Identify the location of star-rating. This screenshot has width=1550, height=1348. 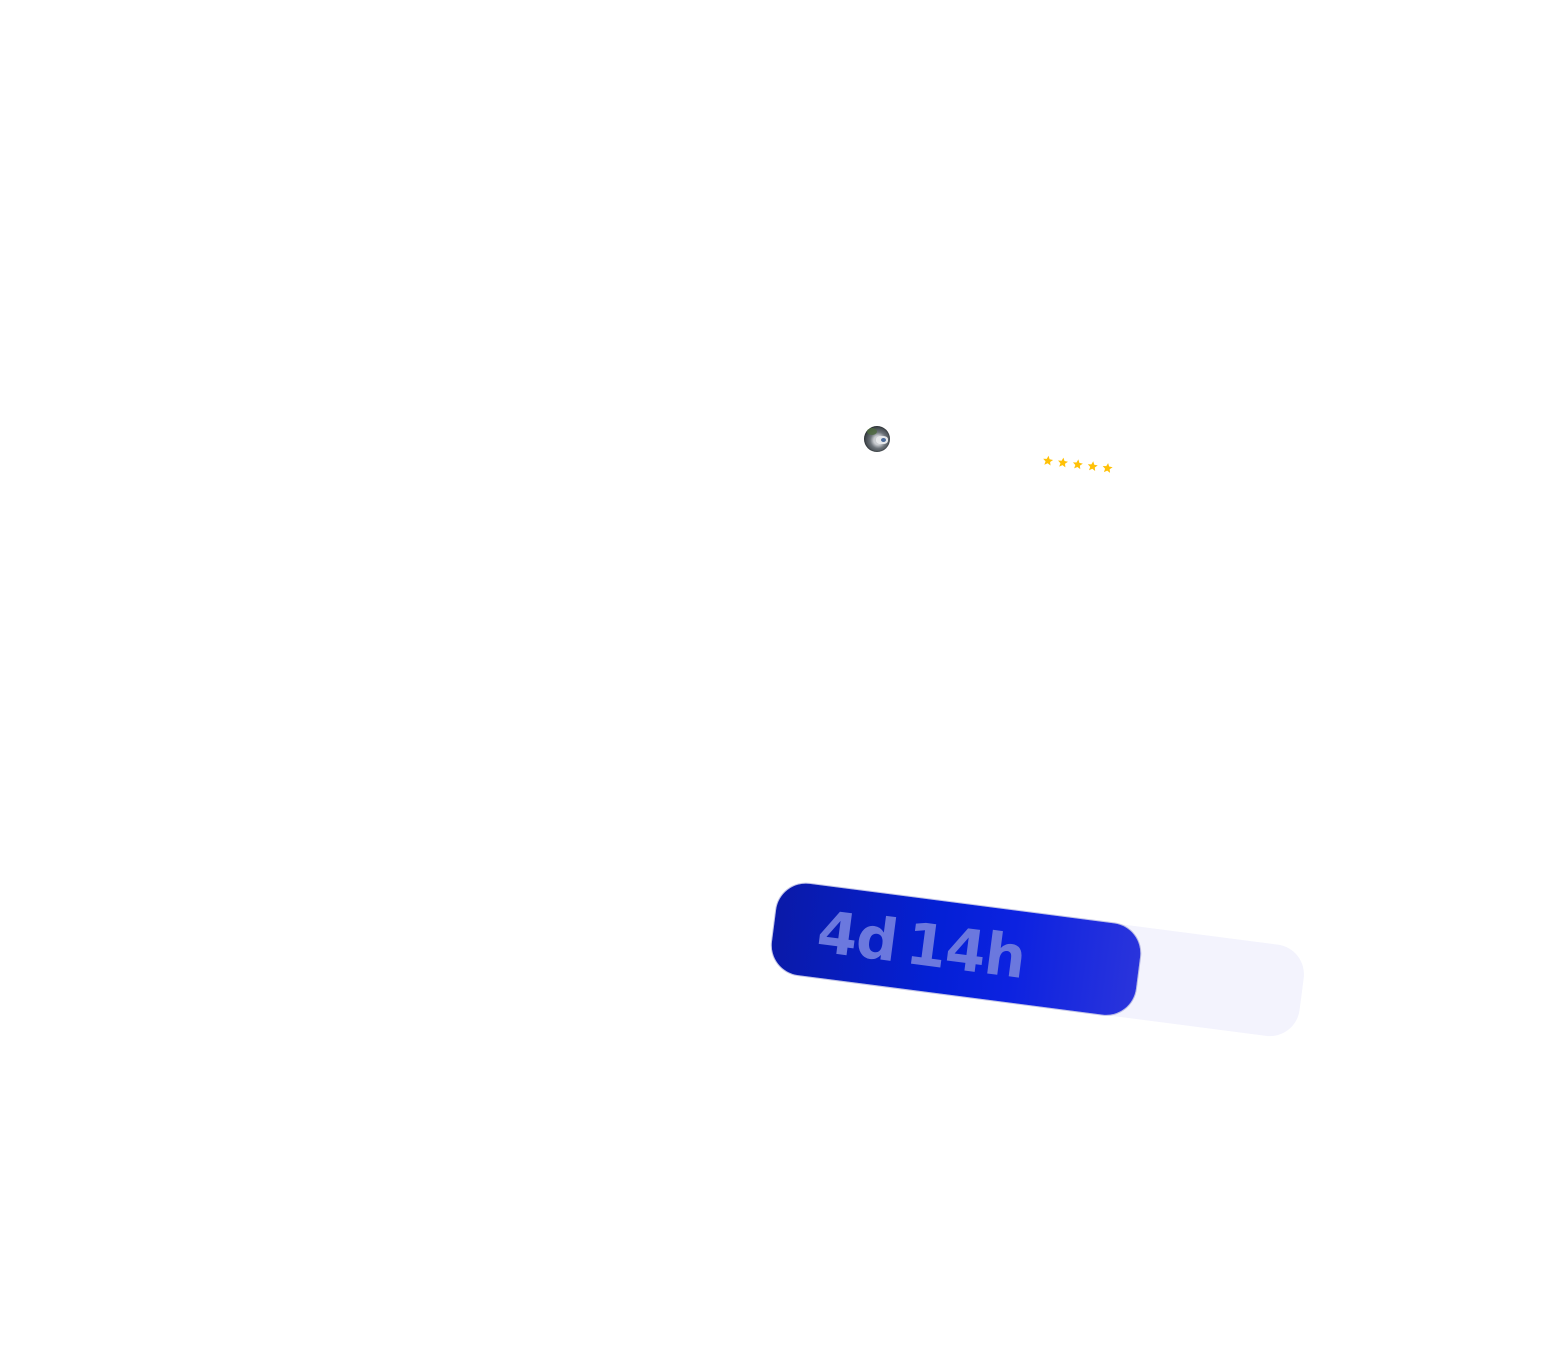
(1082, 465).